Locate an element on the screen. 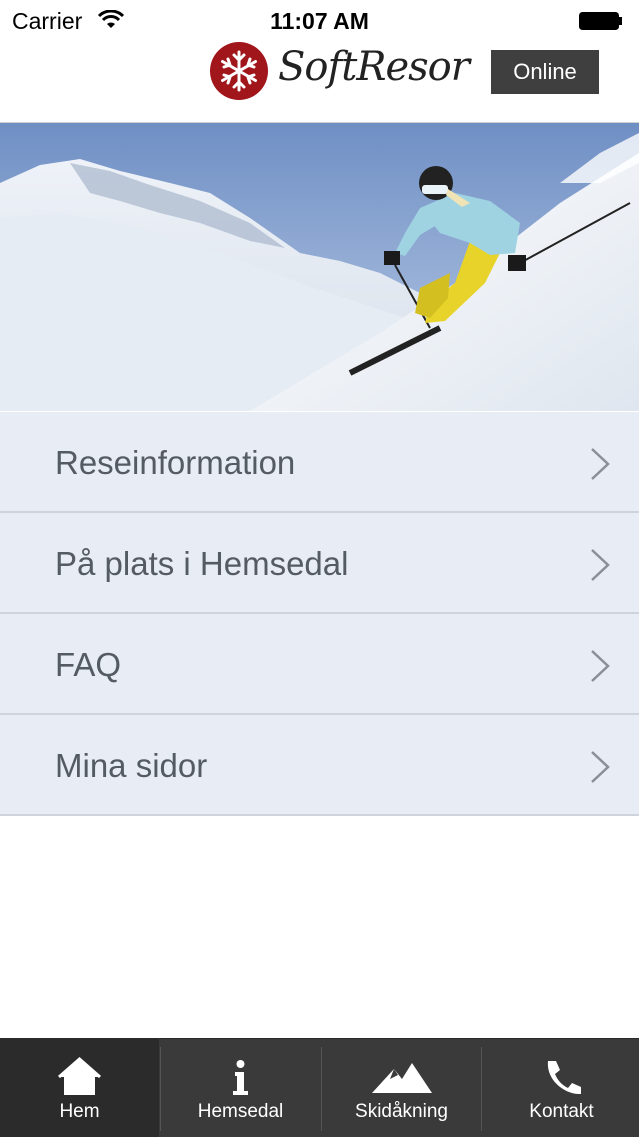 This screenshot has height=1137, width=639. app-header: SoftResor Online is located at coordinates (319, 81).